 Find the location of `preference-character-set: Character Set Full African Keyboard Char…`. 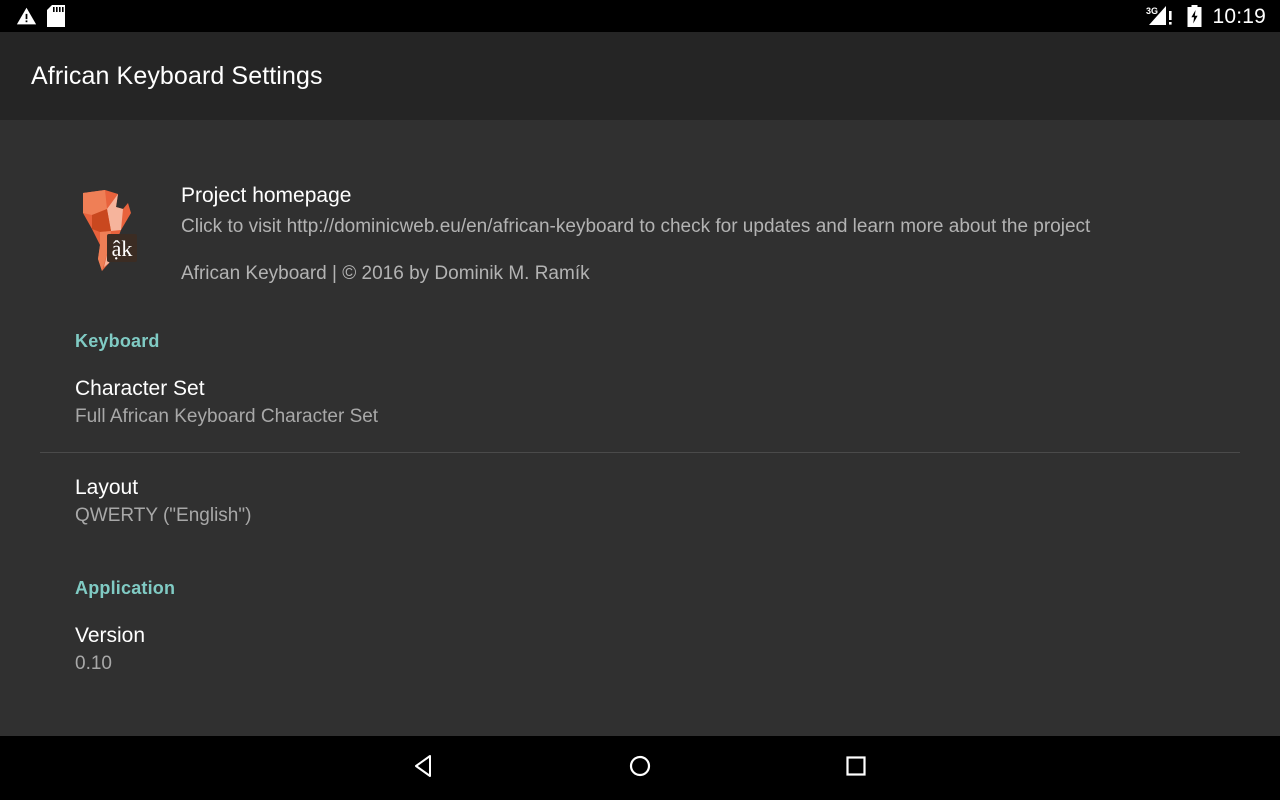

preference-character-set: Character Set Full African Keyboard Char… is located at coordinates (657, 403).